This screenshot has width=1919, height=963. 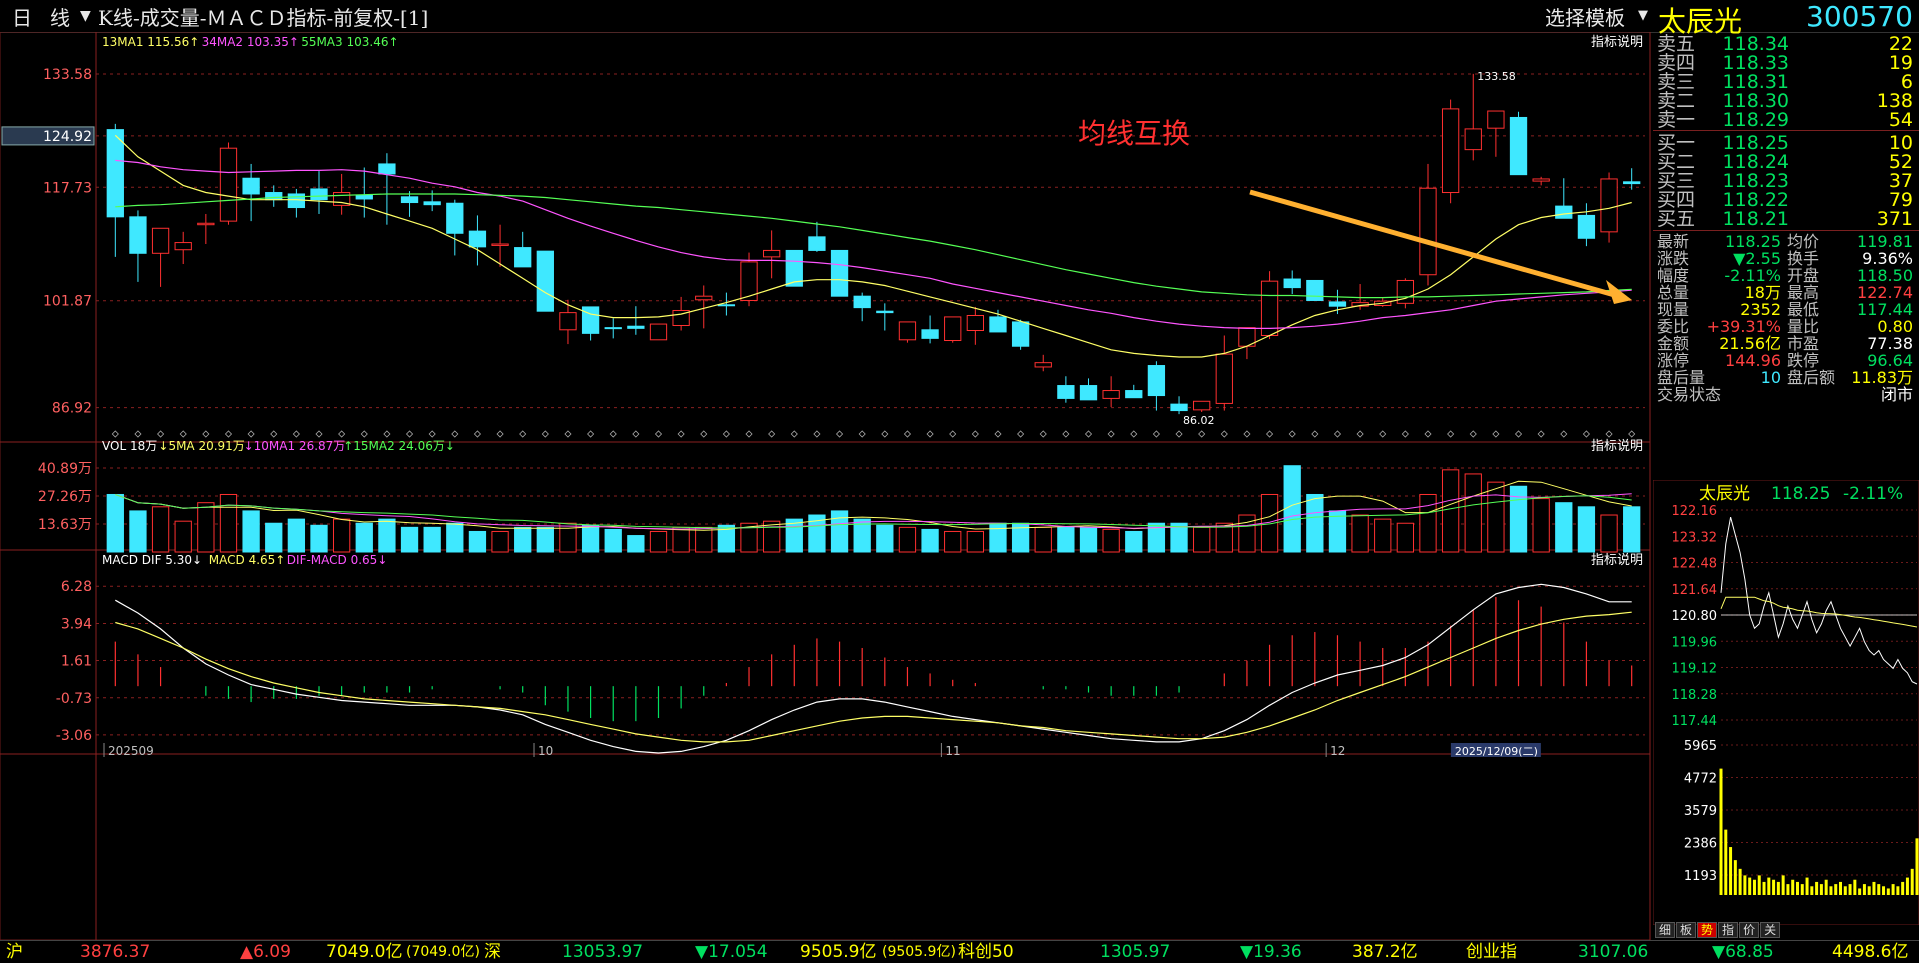 What do you see at coordinates (1803, 275) in the screenshot?
I see `stat-label: 开盘` at bounding box center [1803, 275].